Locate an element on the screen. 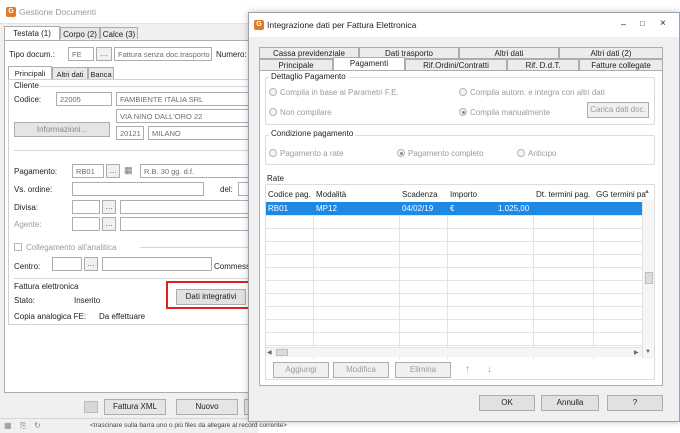 Image resolution: width=680 pixels, height=433 pixels. cell-modalita: MP12 is located at coordinates (326, 208).